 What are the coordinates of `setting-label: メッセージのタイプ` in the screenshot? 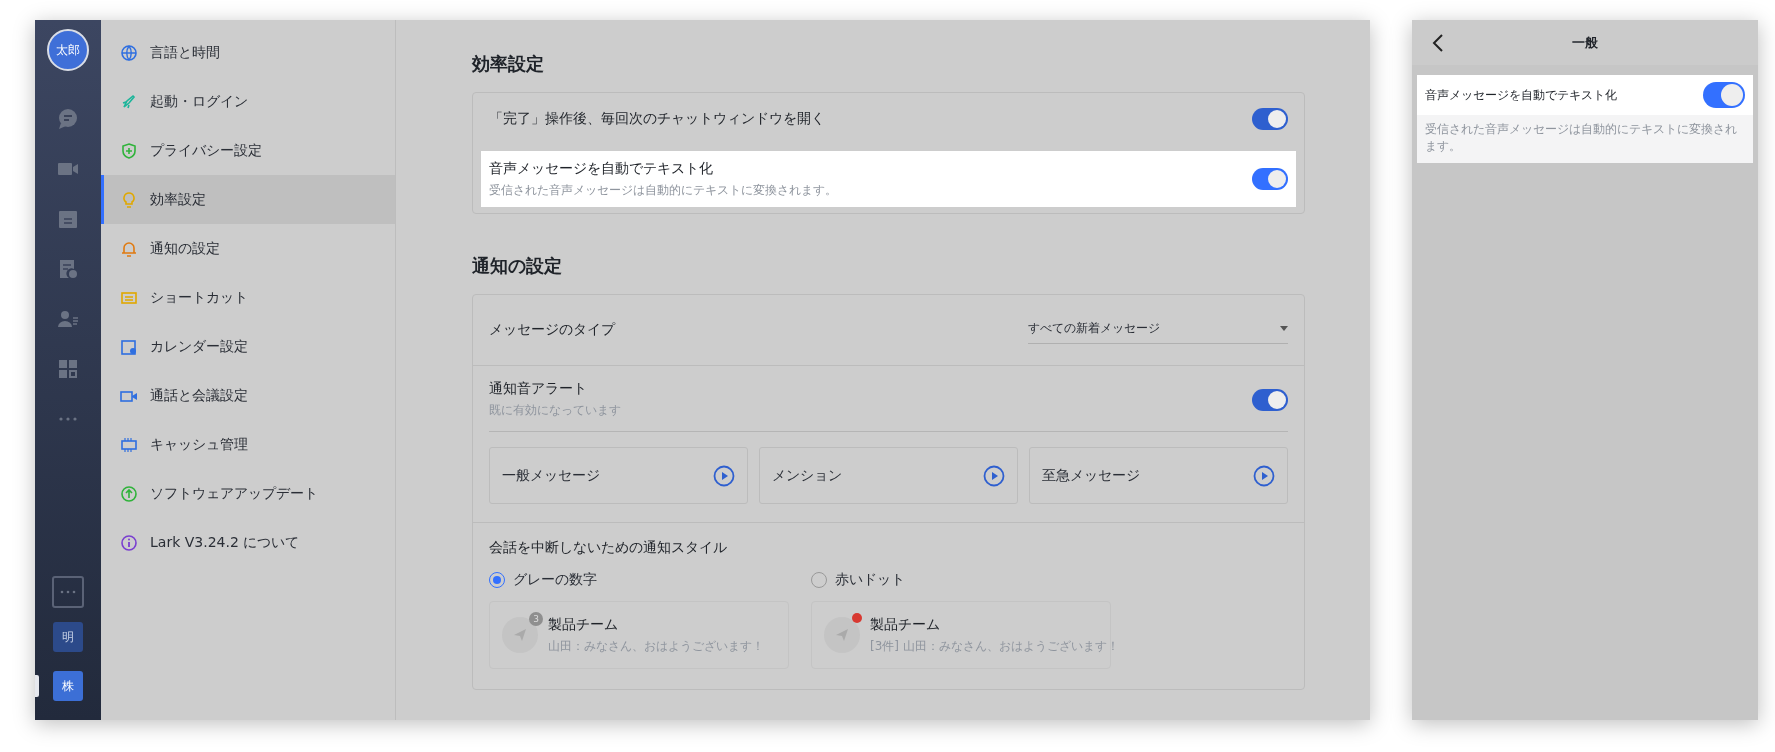 It's located at (552, 330).